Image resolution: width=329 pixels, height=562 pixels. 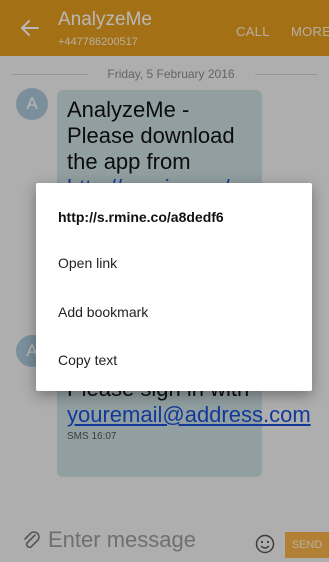 I want to click on dialog-title: http://s.rmine.co/a8dedf6, so click(x=141, y=217).